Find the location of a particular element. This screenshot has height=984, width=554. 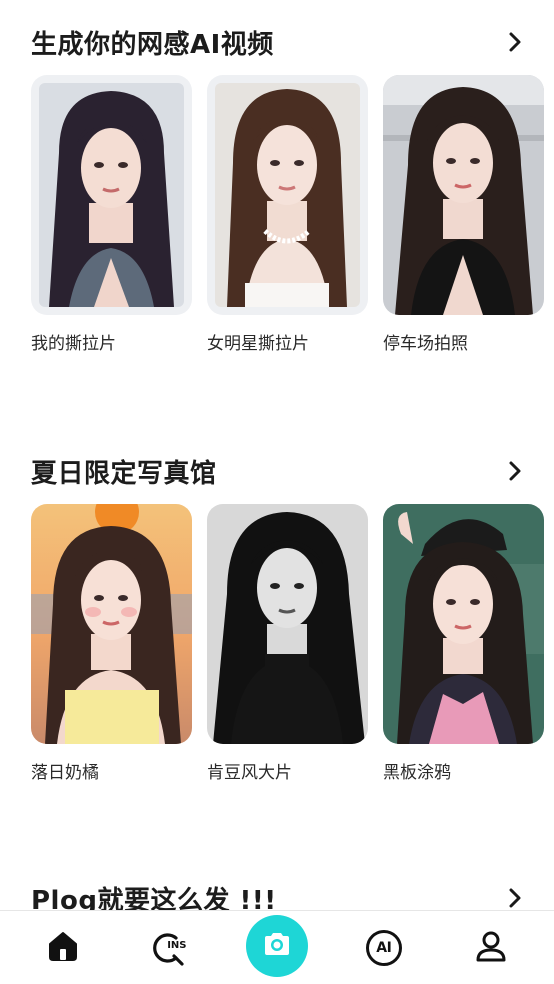

home-icon is located at coordinates (63, 948).